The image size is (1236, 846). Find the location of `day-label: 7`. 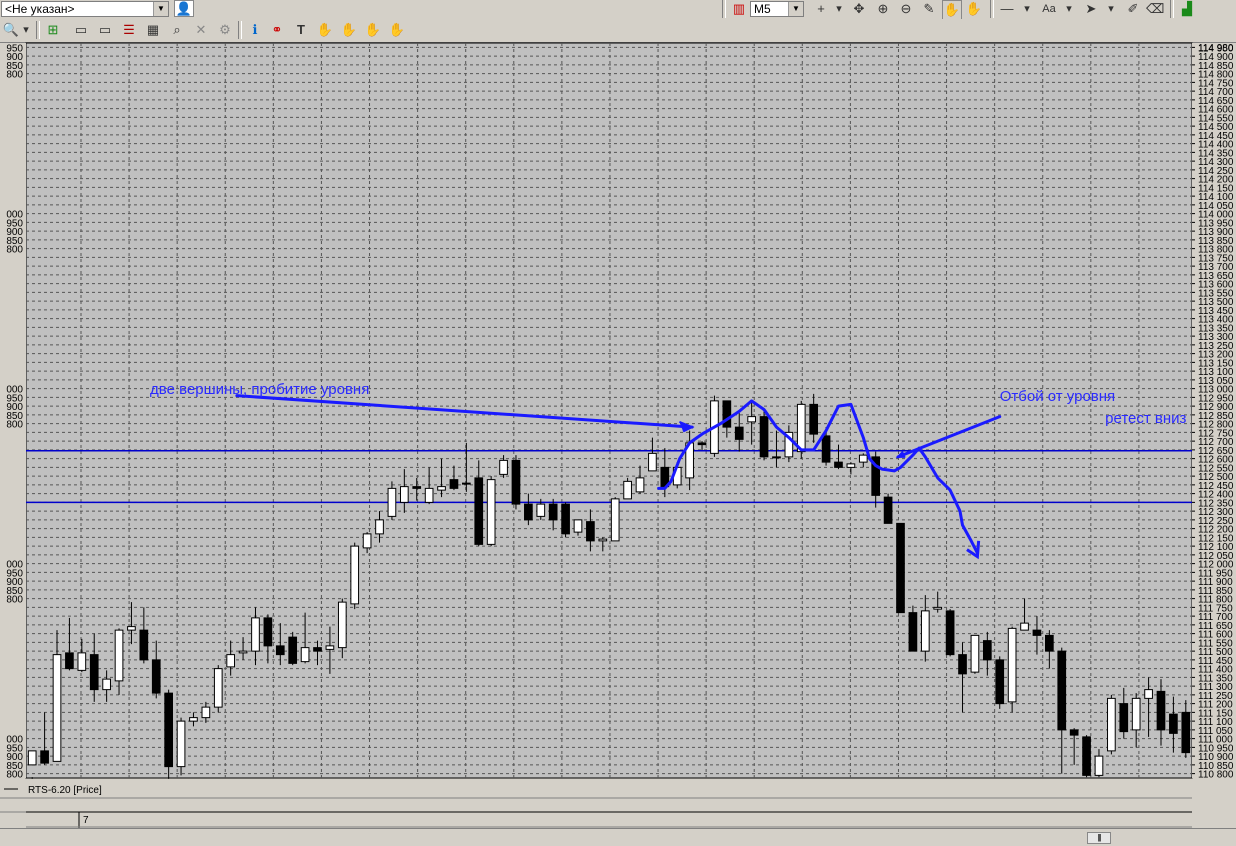

day-label: 7 is located at coordinates (86, 820).